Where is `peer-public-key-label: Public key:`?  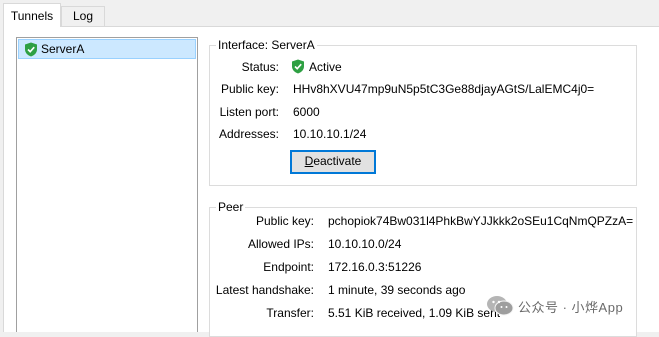
peer-public-key-label: Public key: is located at coordinates (284, 221).